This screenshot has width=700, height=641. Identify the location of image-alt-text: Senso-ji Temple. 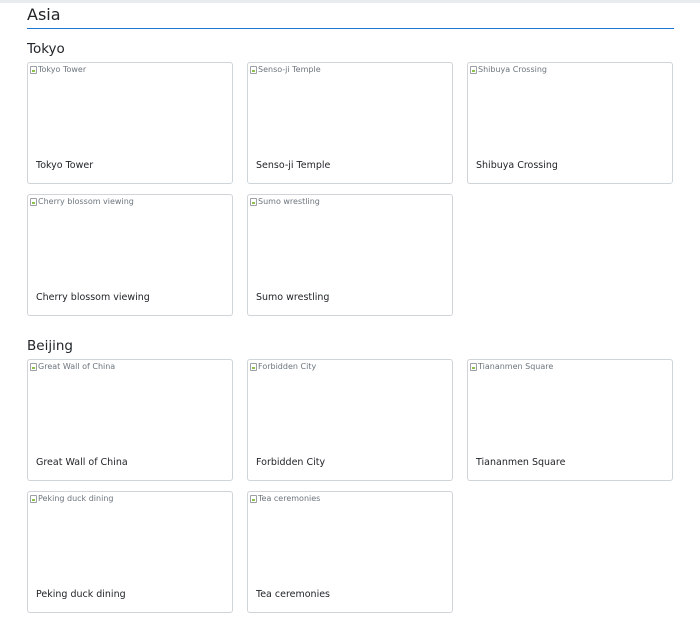
(289, 69).